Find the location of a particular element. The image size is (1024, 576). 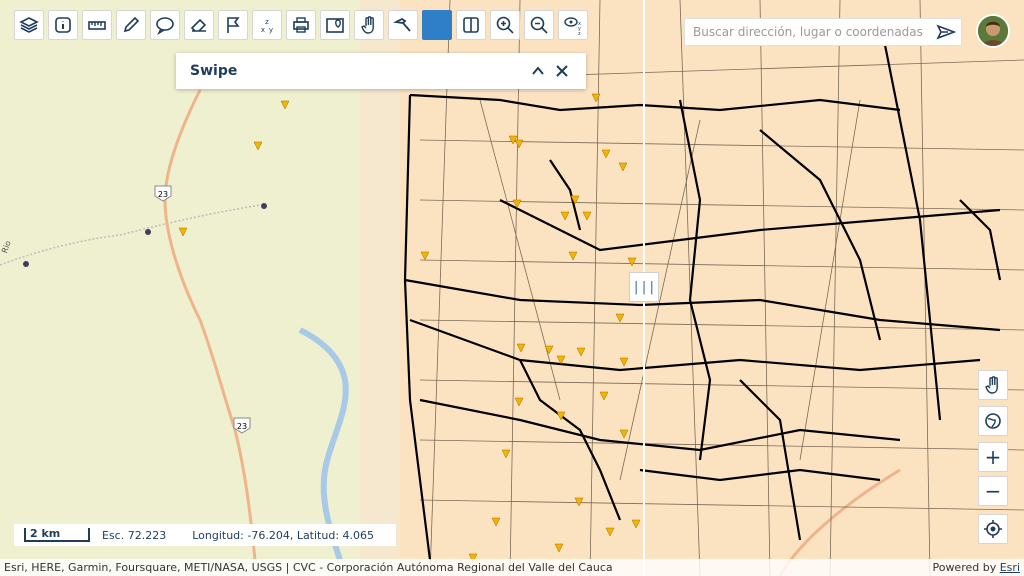

zoom-out-icon is located at coordinates (539, 25).